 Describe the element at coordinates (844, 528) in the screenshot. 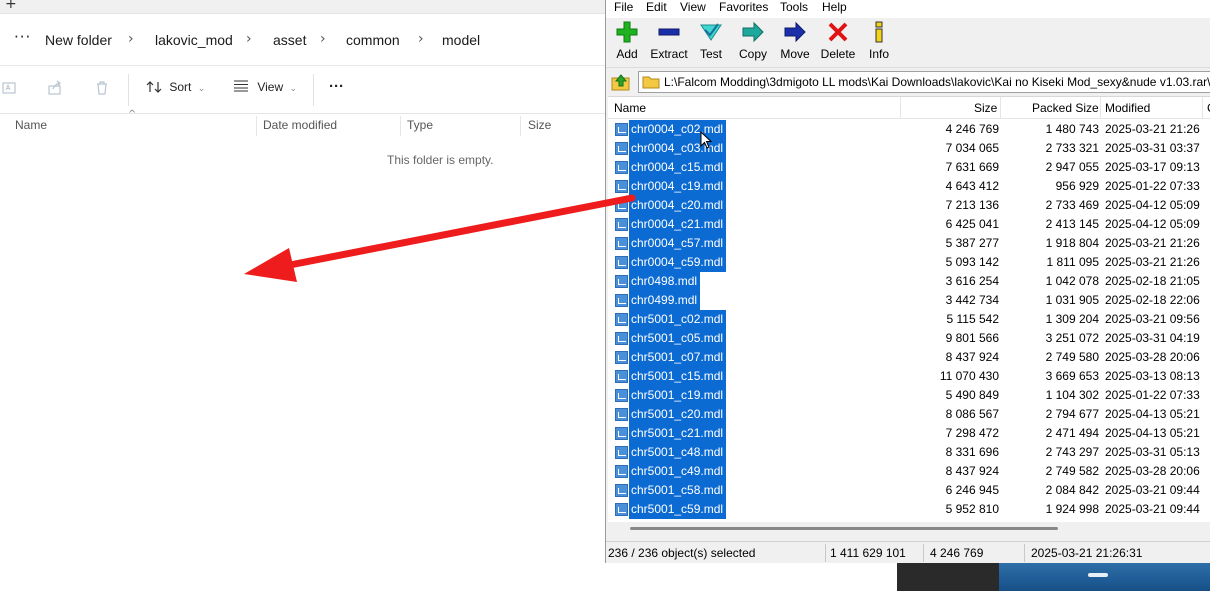

I see `scrollbar-thumb` at that location.